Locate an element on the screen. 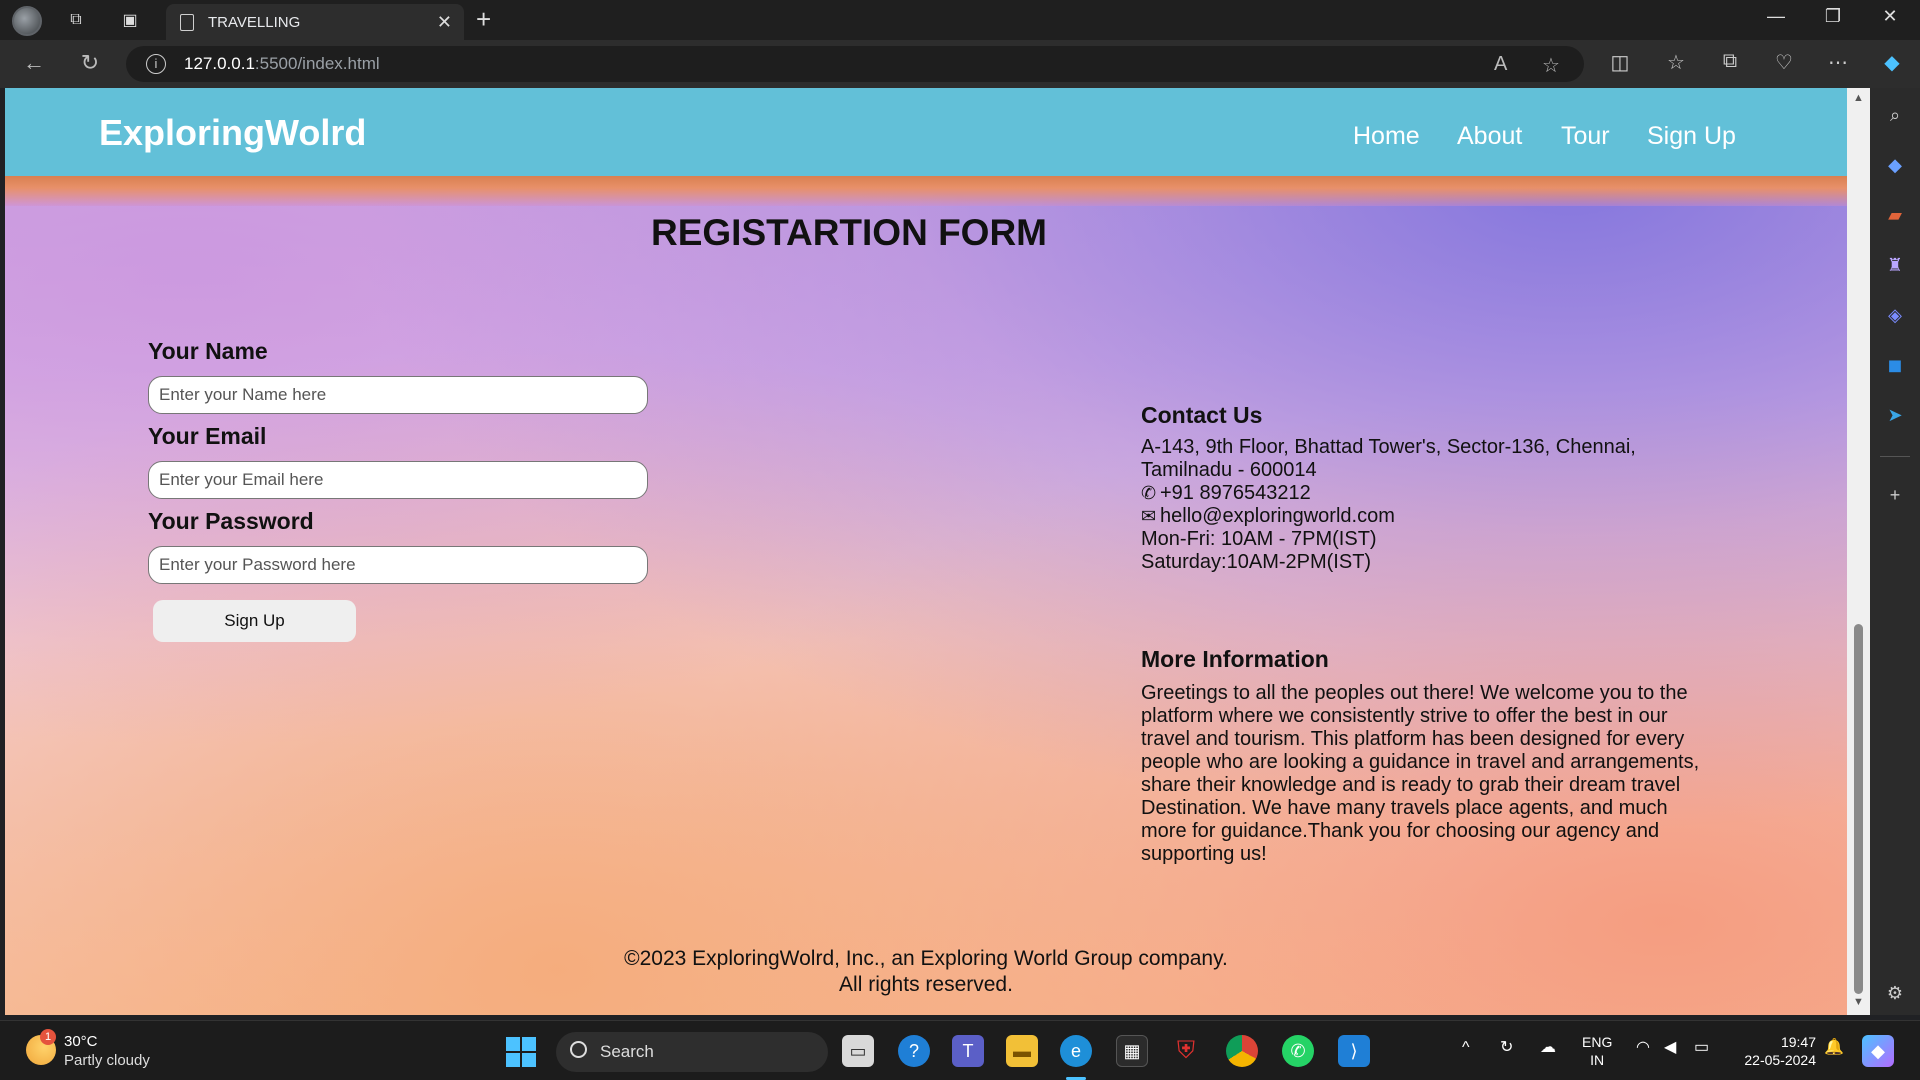  restore-icon: ❐ is located at coordinates (1833, 16).